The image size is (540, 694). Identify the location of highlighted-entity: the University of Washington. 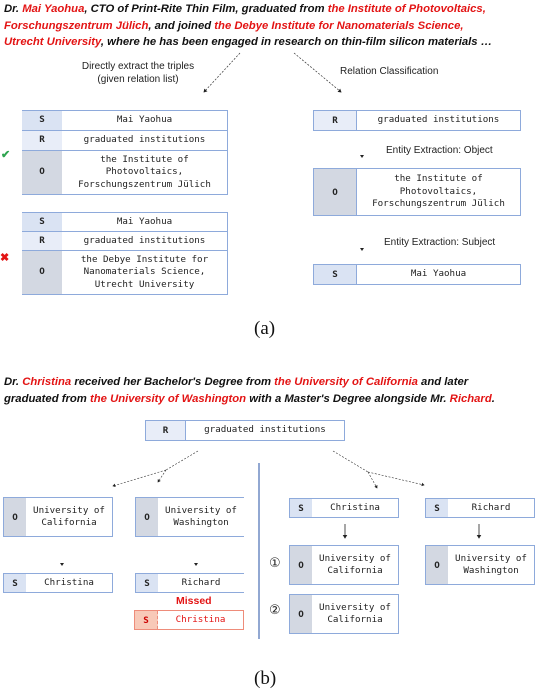
(168, 398).